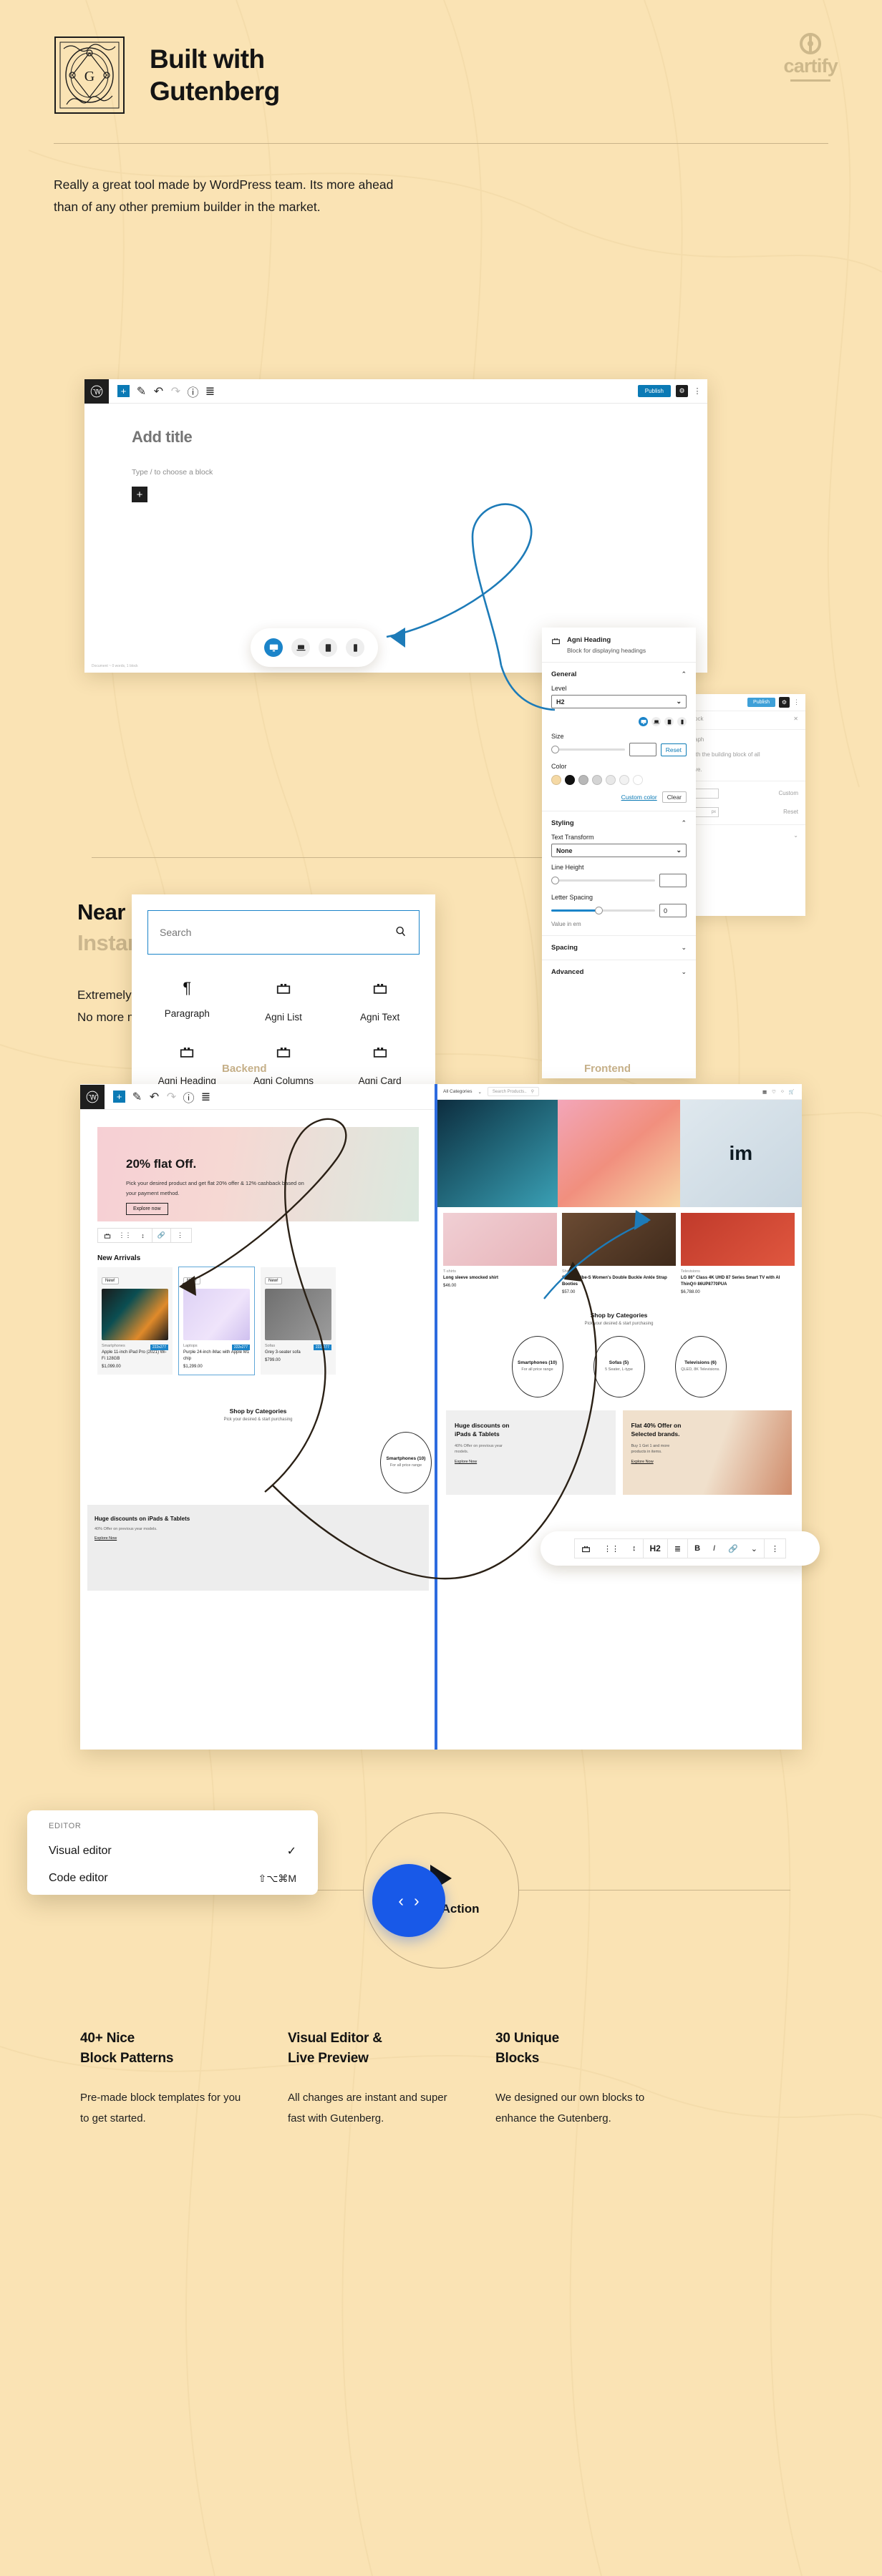  I want to click on general-header: General ⌃, so click(619, 674).